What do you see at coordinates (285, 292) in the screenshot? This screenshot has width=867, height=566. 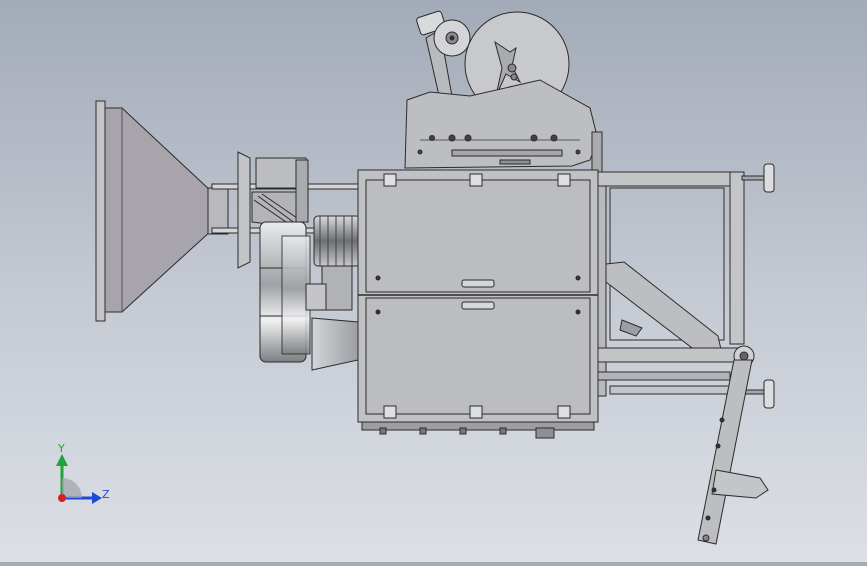 I see `pulley-stack` at bounding box center [285, 292].